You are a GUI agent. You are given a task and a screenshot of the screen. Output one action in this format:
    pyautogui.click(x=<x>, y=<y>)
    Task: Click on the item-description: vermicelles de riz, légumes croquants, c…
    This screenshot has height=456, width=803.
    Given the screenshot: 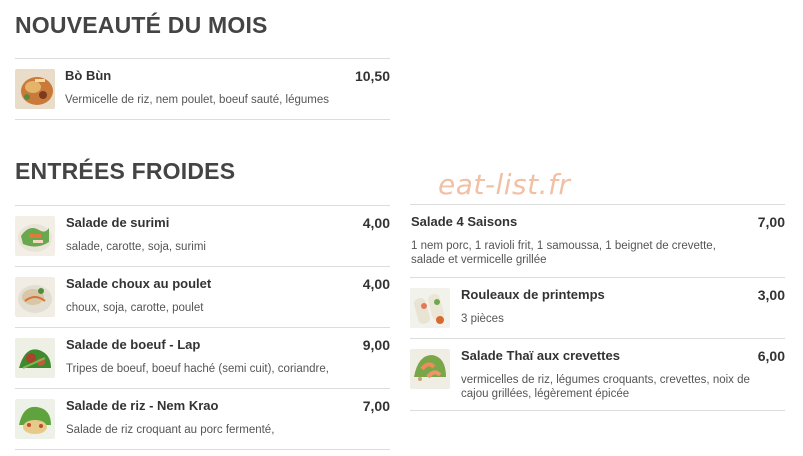 What is the action you would take?
    pyautogui.click(x=605, y=387)
    